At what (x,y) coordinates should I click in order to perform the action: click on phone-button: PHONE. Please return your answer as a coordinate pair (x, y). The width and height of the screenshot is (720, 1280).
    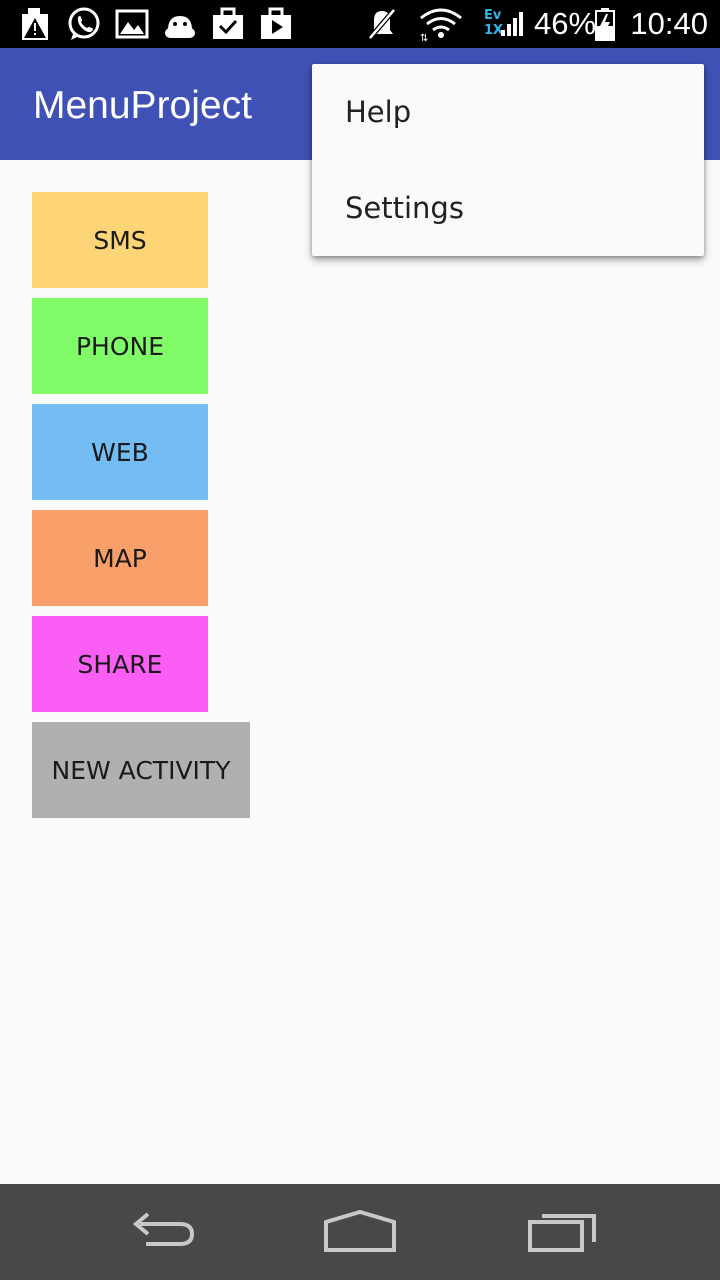
    Looking at the image, I should click on (120, 346).